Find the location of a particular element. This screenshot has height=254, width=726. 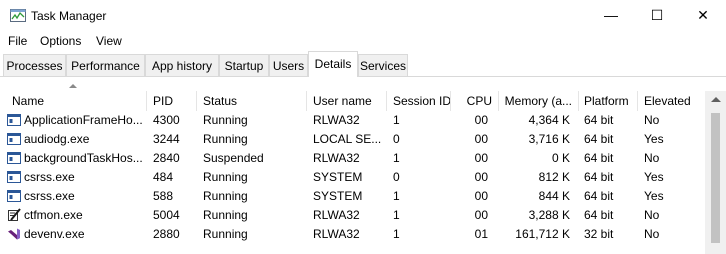

process-pid: 3244 is located at coordinates (166, 139).